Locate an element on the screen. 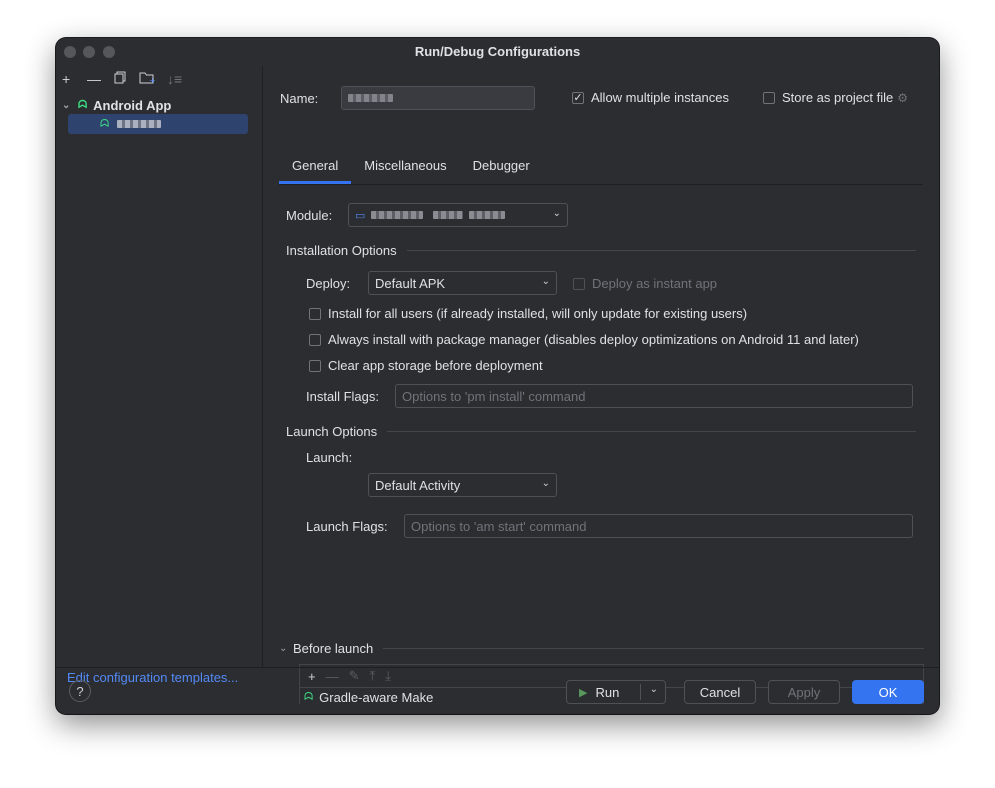 This screenshot has width=995, height=788. launch-flags-label: Launch Flags: is located at coordinates (347, 526).